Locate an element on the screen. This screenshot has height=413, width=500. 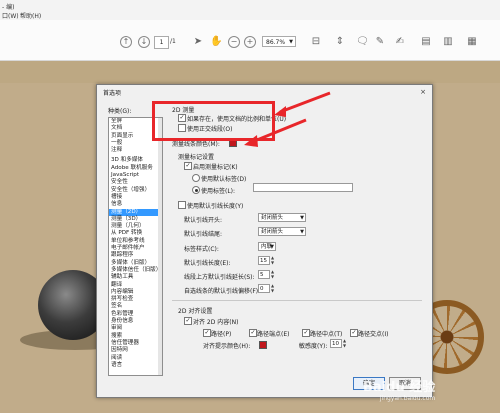
comment-icon: 🗨 is located at coordinates (362, 42).